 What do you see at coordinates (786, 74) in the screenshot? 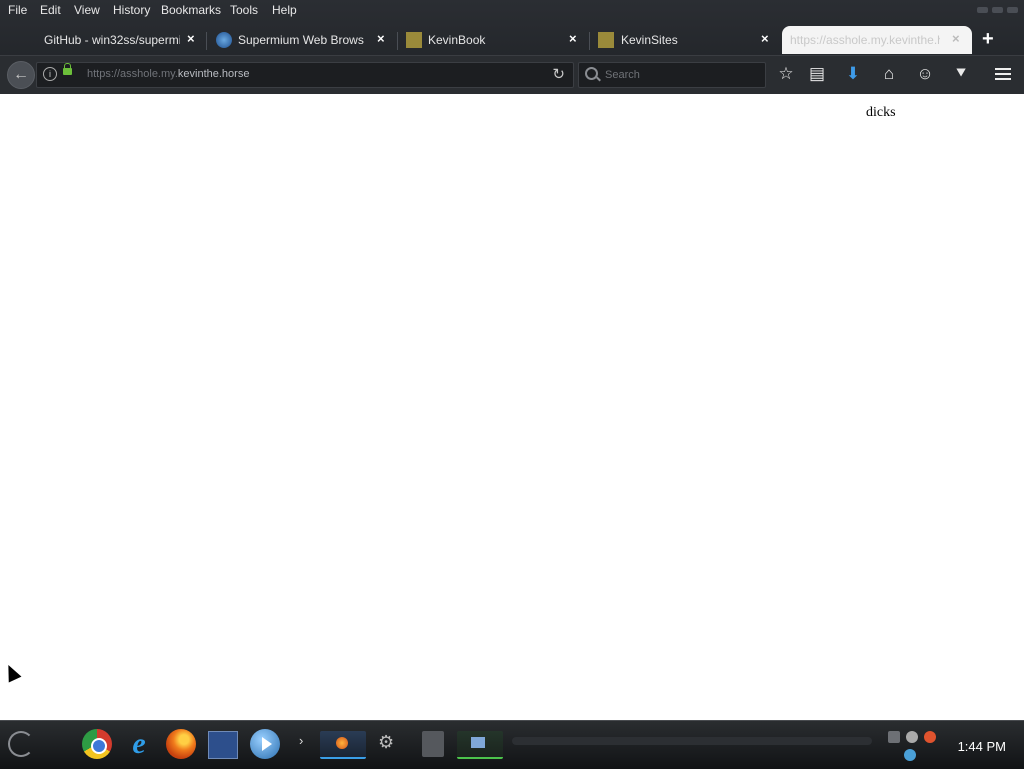
I see `star-icon: ☆` at bounding box center [786, 74].